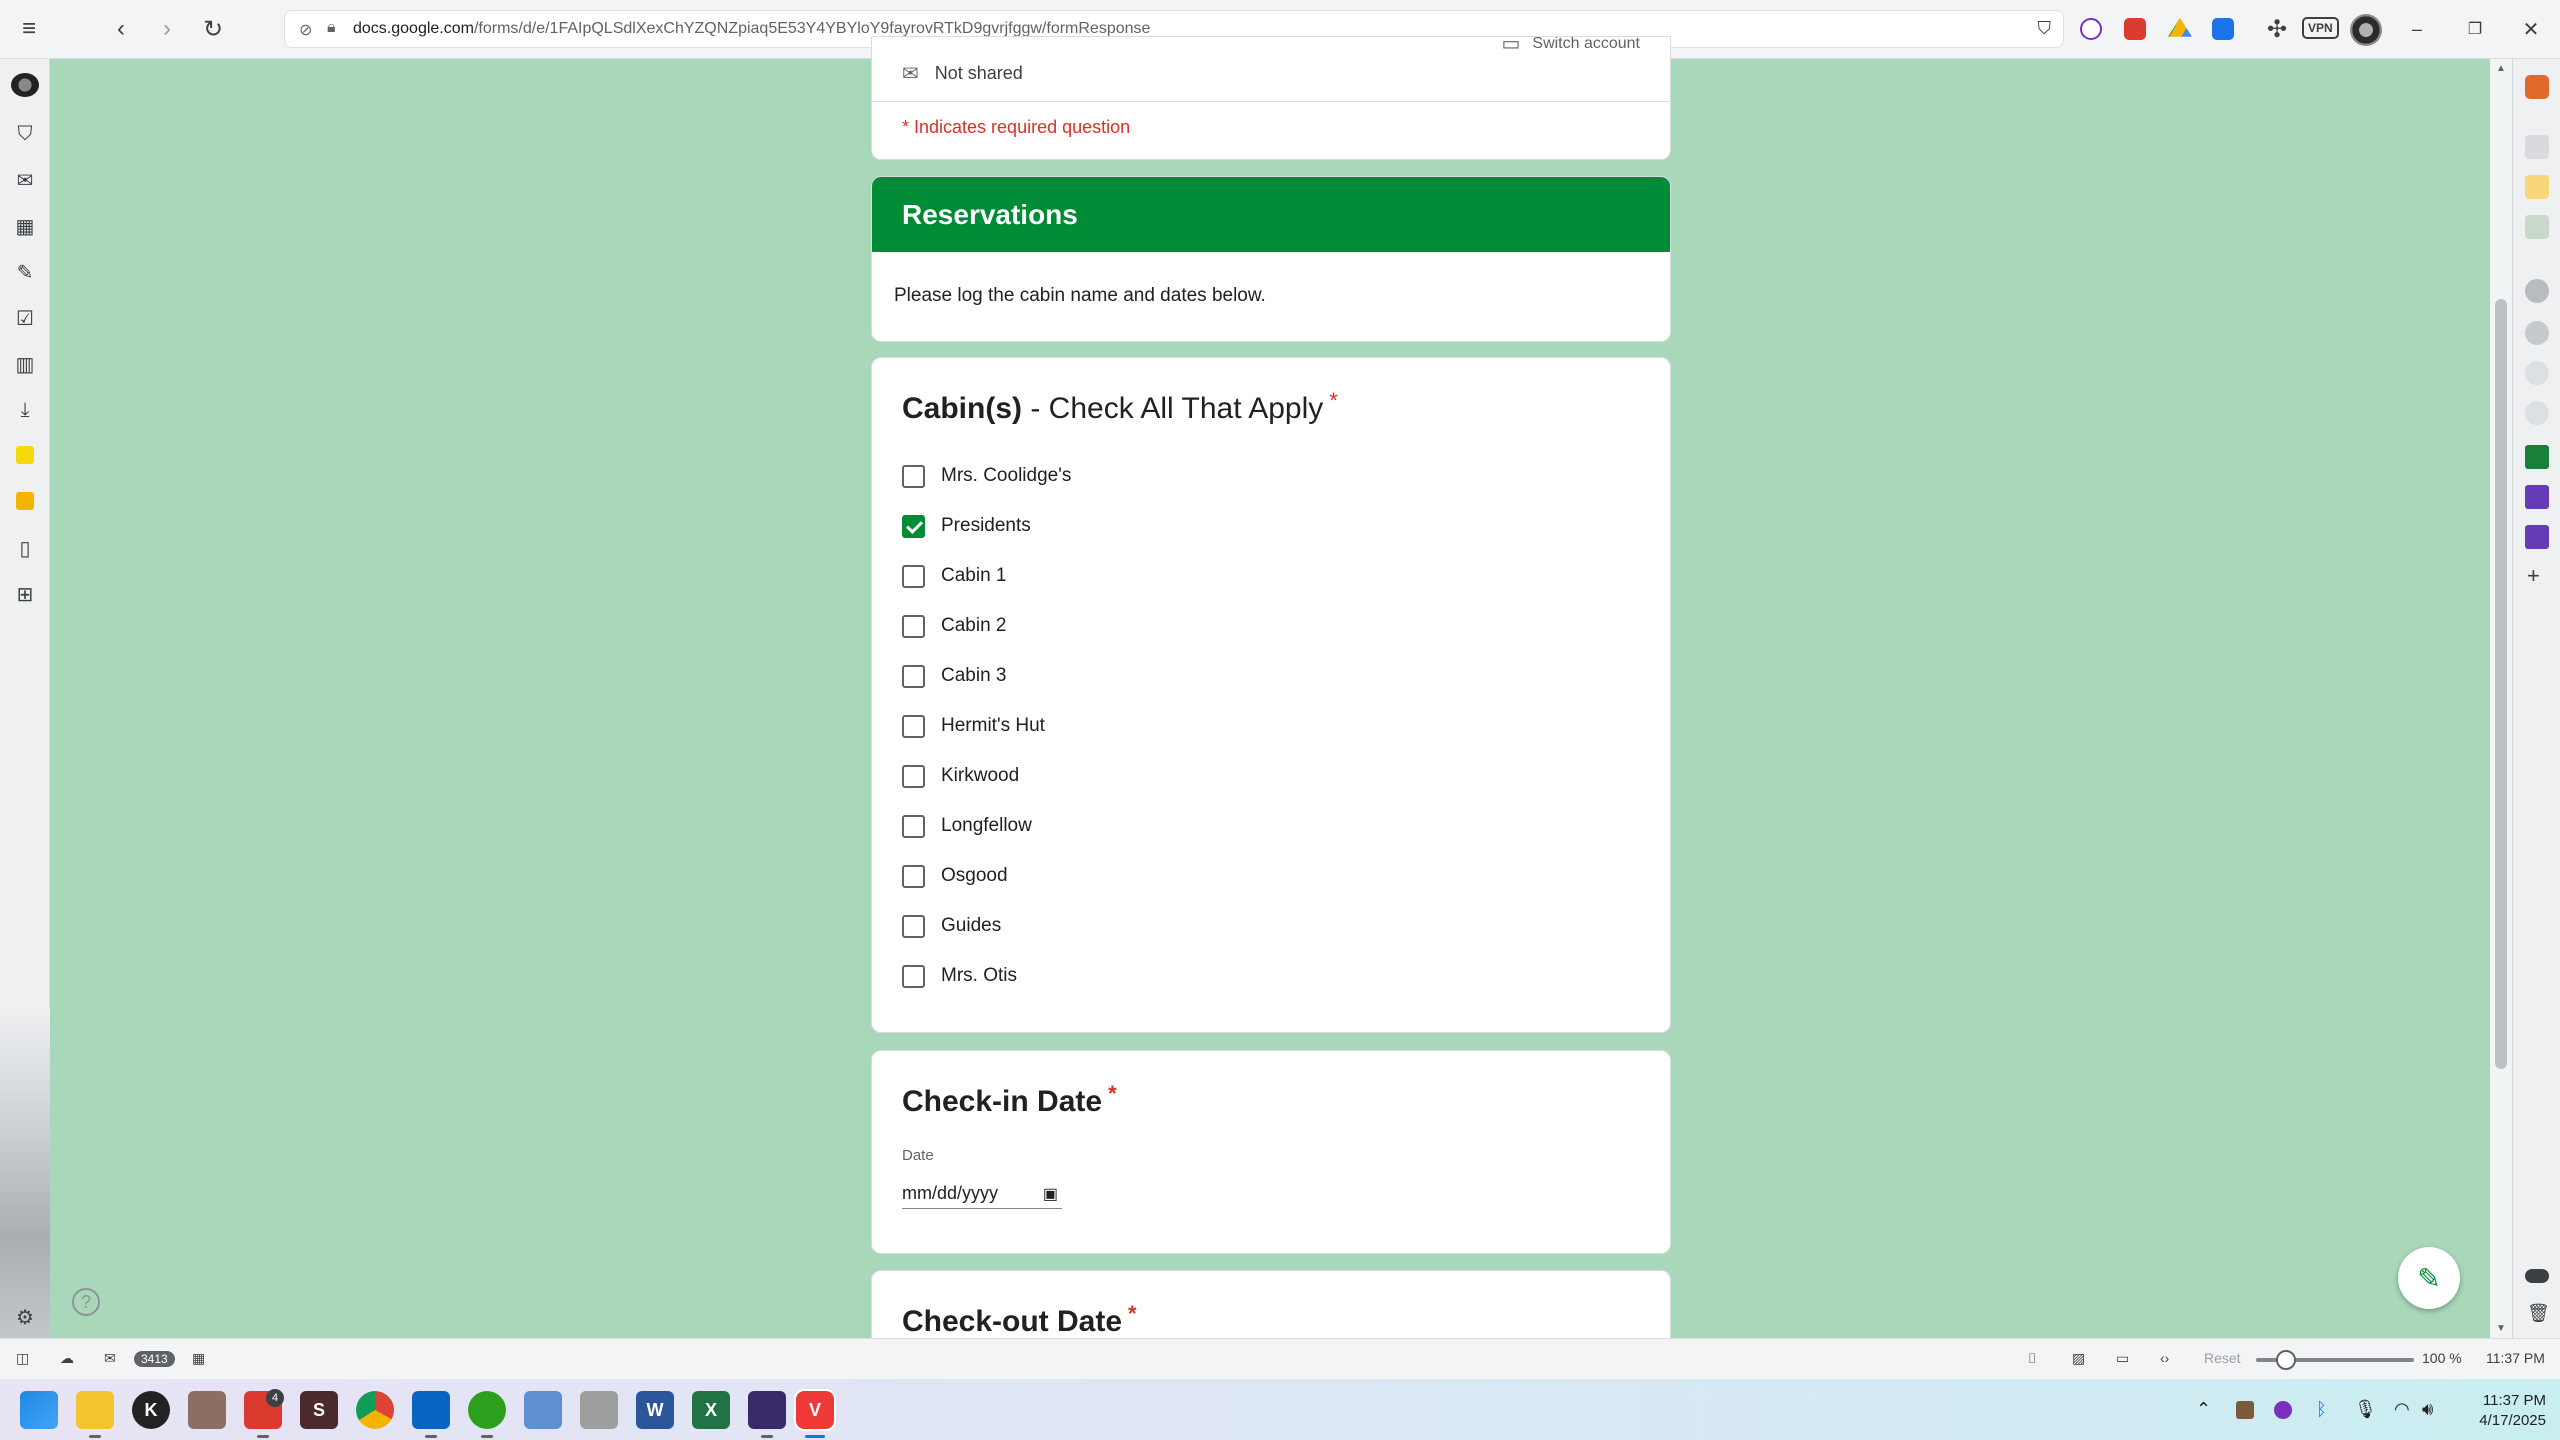  What do you see at coordinates (1570, 46) in the screenshot?
I see `switch-account-link: ▭ Switch account` at bounding box center [1570, 46].